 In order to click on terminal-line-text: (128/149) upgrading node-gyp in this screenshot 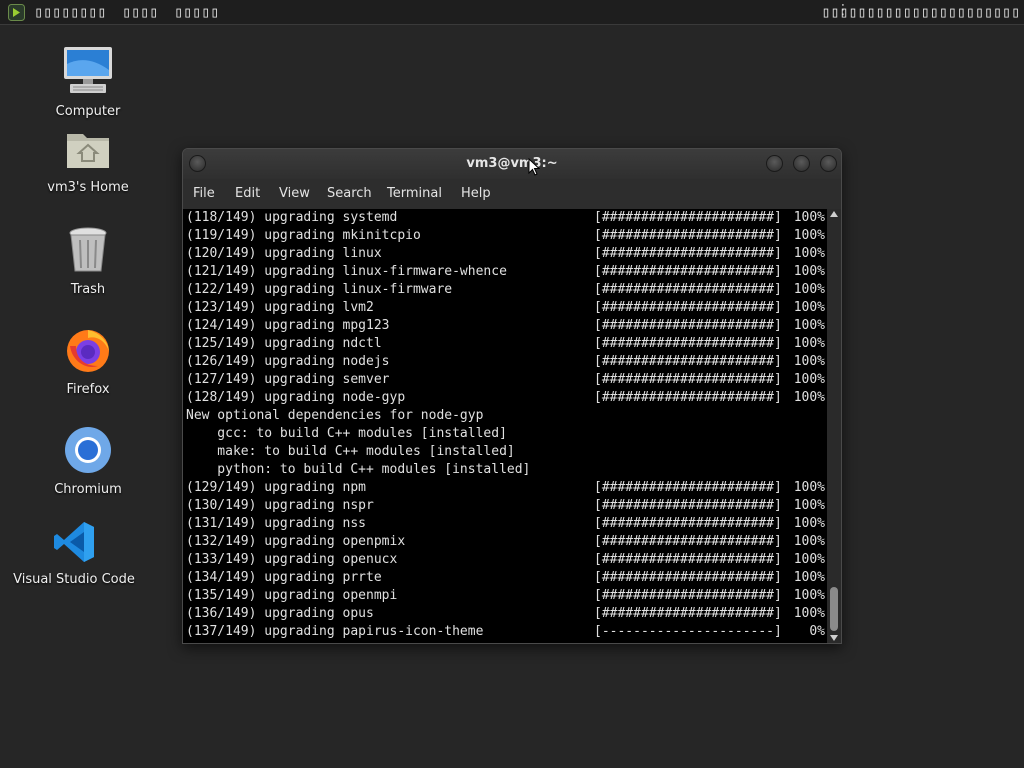, I will do `click(296, 397)`.